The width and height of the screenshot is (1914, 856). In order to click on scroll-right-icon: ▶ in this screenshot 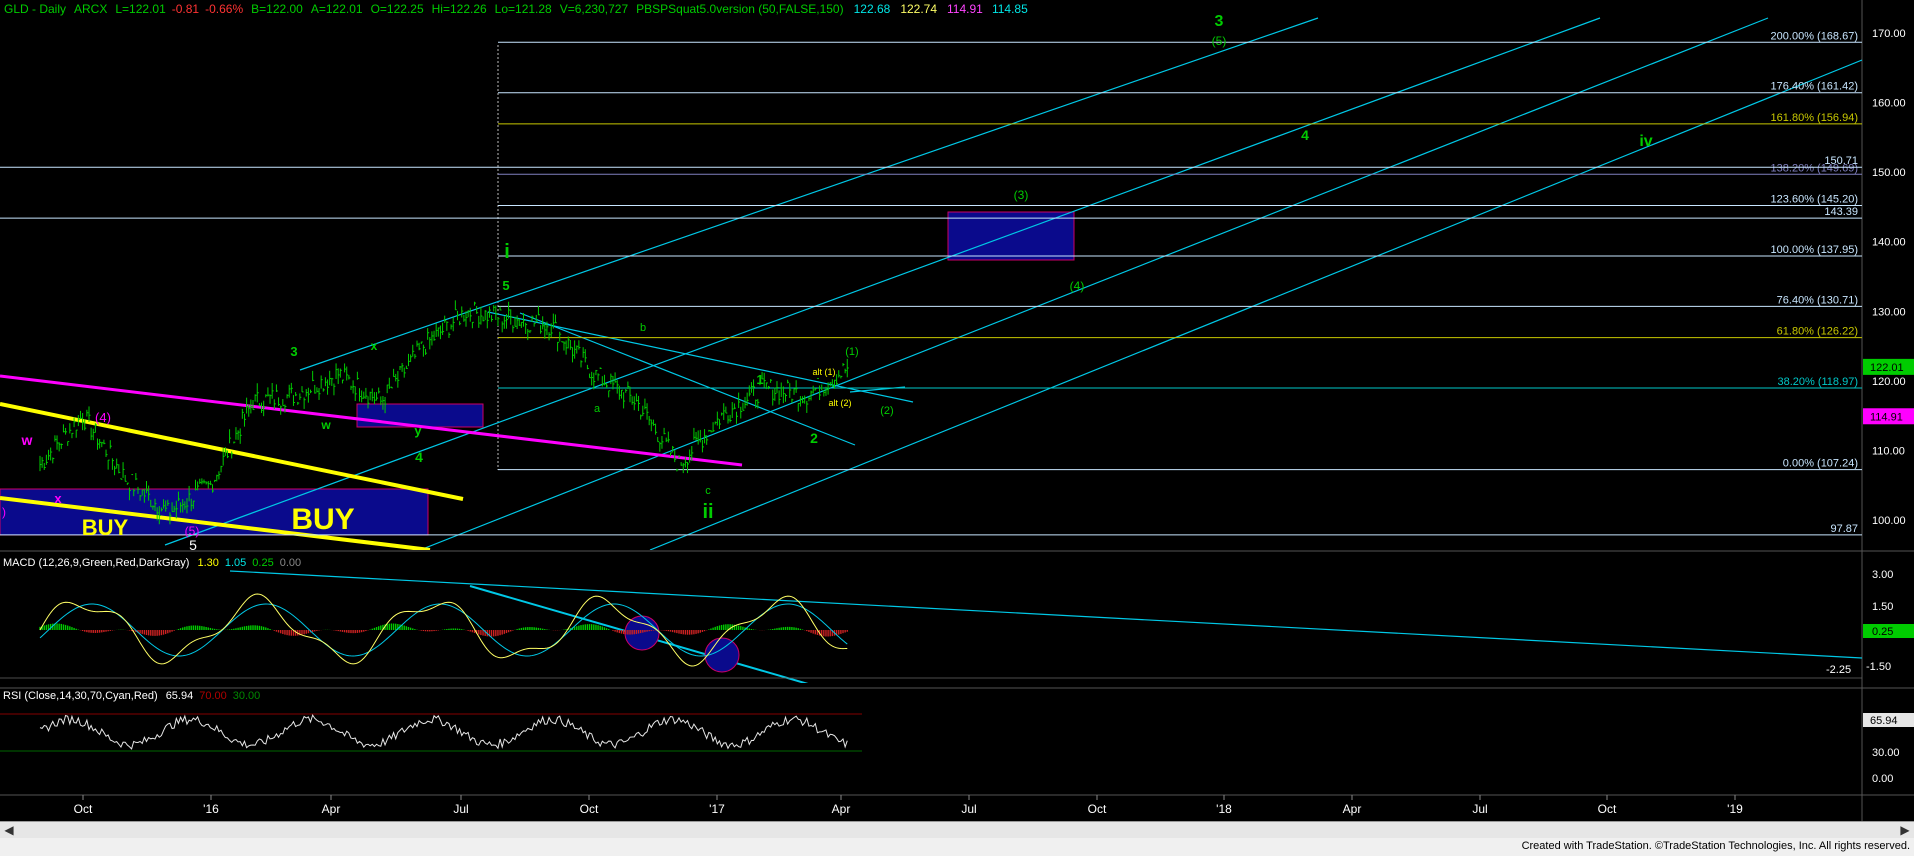, I will do `click(1905, 830)`.